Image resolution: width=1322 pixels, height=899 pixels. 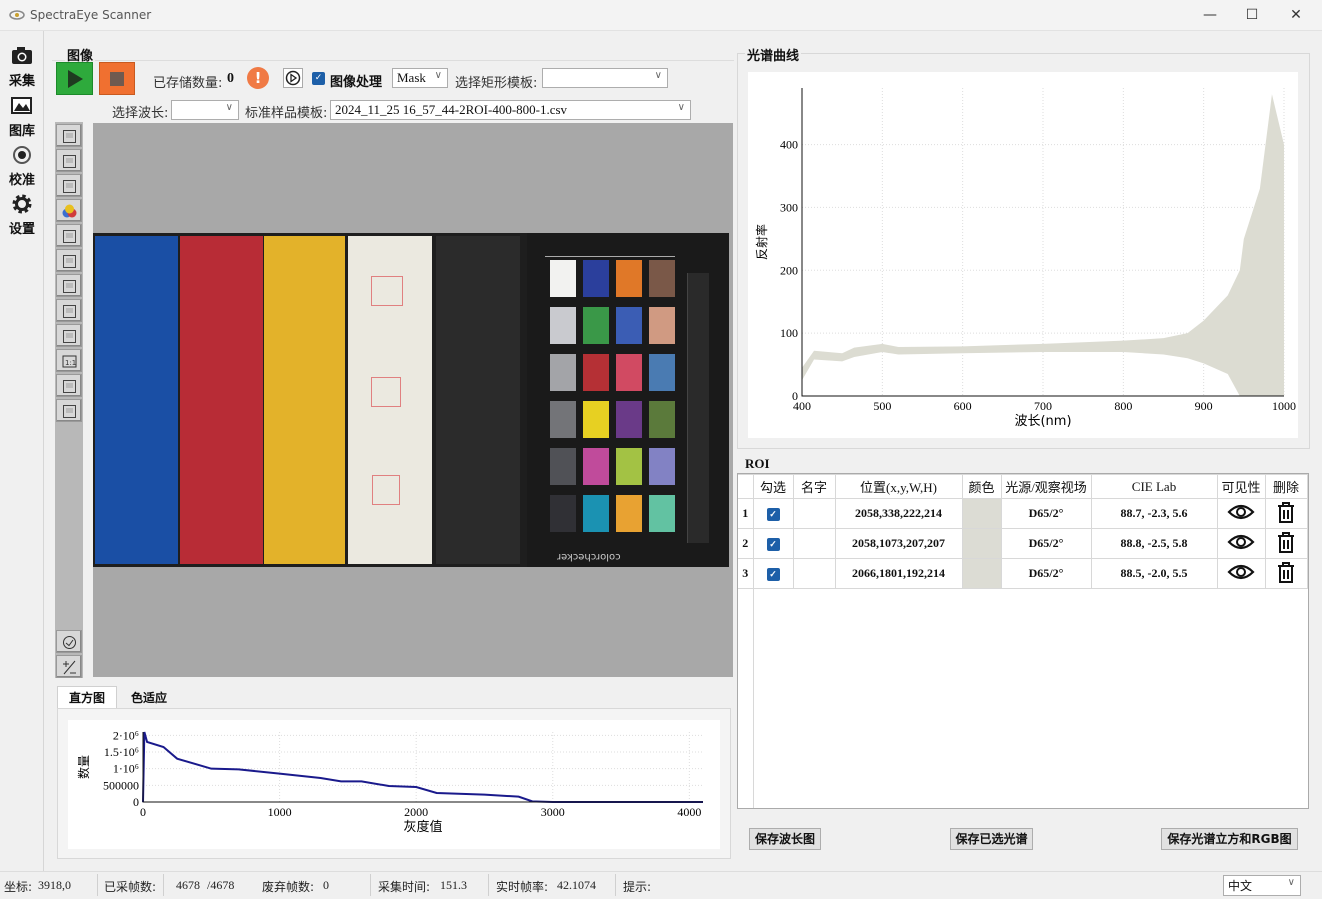 I want to click on minimize-icon: —, so click(x=1210, y=15).